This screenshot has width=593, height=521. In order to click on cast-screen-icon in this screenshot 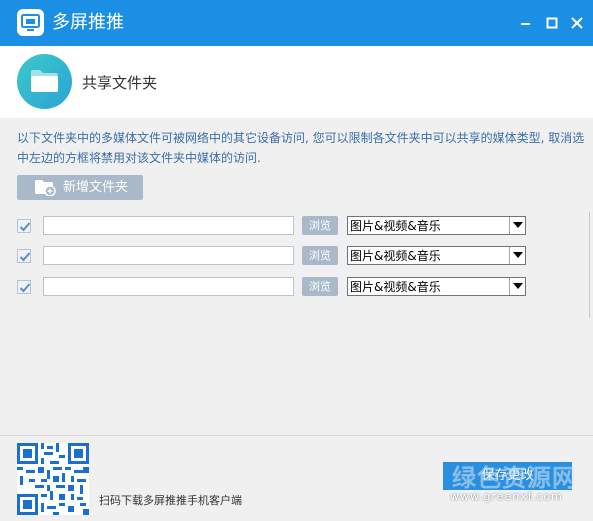, I will do `click(30, 22)`.